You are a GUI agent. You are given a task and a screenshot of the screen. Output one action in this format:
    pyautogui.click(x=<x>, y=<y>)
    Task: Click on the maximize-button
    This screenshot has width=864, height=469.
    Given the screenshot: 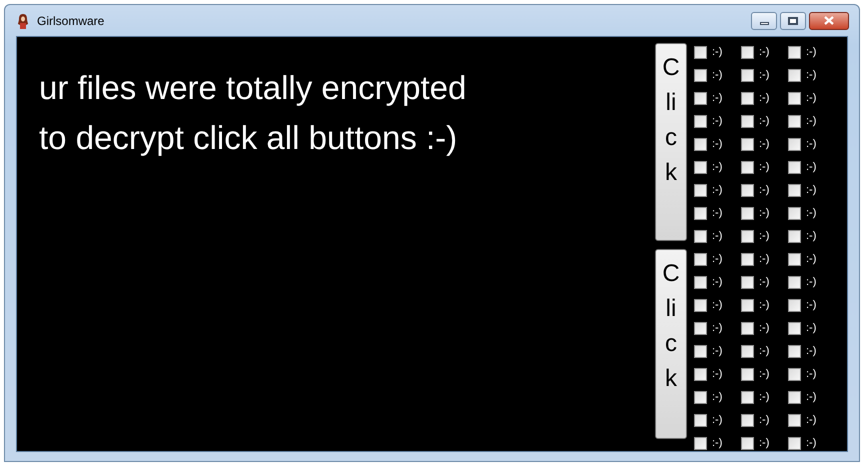 What is the action you would take?
    pyautogui.click(x=793, y=21)
    